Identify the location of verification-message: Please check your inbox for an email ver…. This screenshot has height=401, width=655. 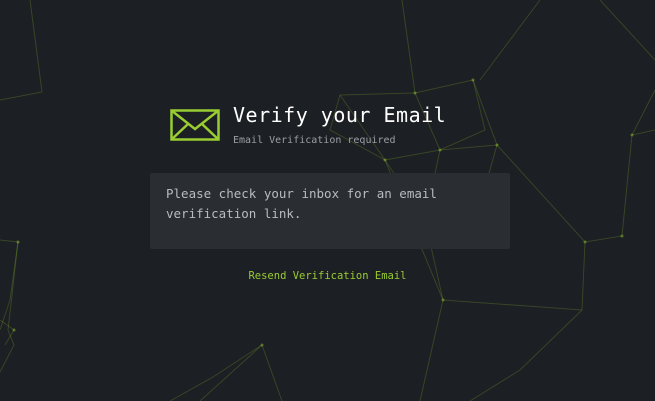
(301, 203).